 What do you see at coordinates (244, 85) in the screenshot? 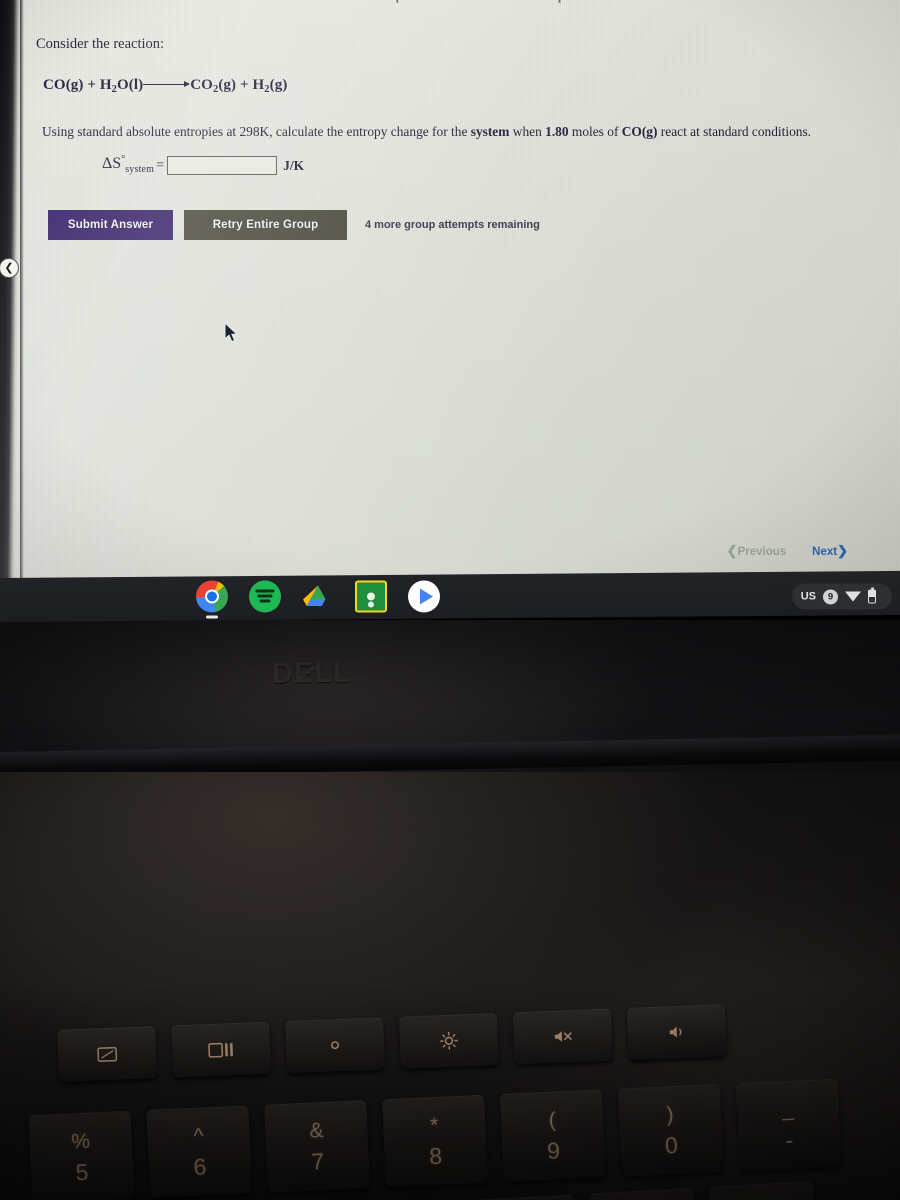
I see `plus-sign-2: +` at bounding box center [244, 85].